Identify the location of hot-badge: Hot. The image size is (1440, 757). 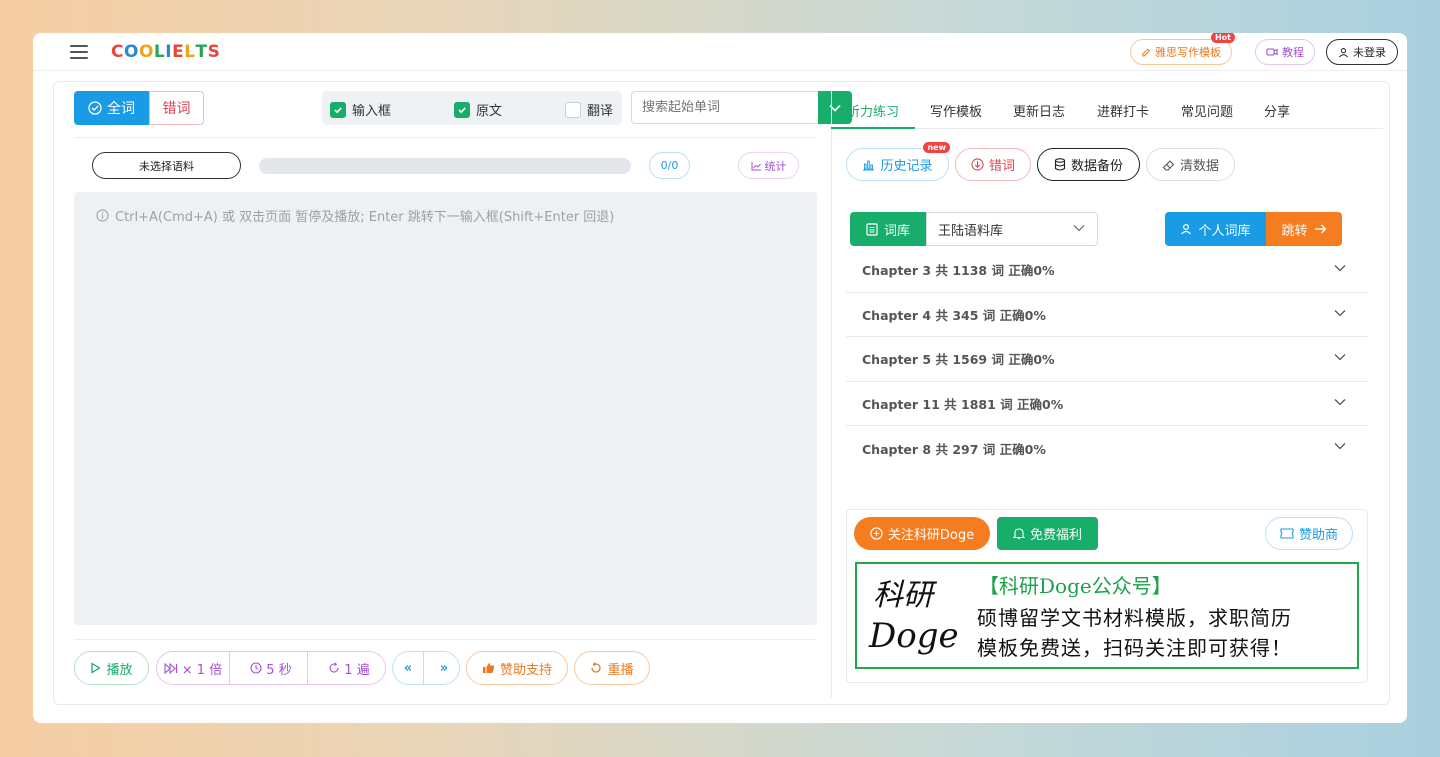
(1222, 38).